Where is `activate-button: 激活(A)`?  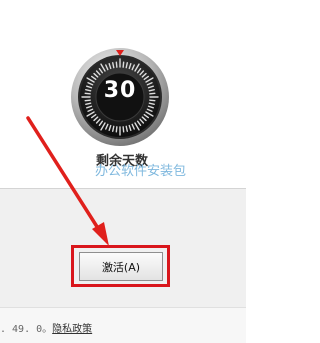 activate-button: 激活(A) is located at coordinates (121, 266).